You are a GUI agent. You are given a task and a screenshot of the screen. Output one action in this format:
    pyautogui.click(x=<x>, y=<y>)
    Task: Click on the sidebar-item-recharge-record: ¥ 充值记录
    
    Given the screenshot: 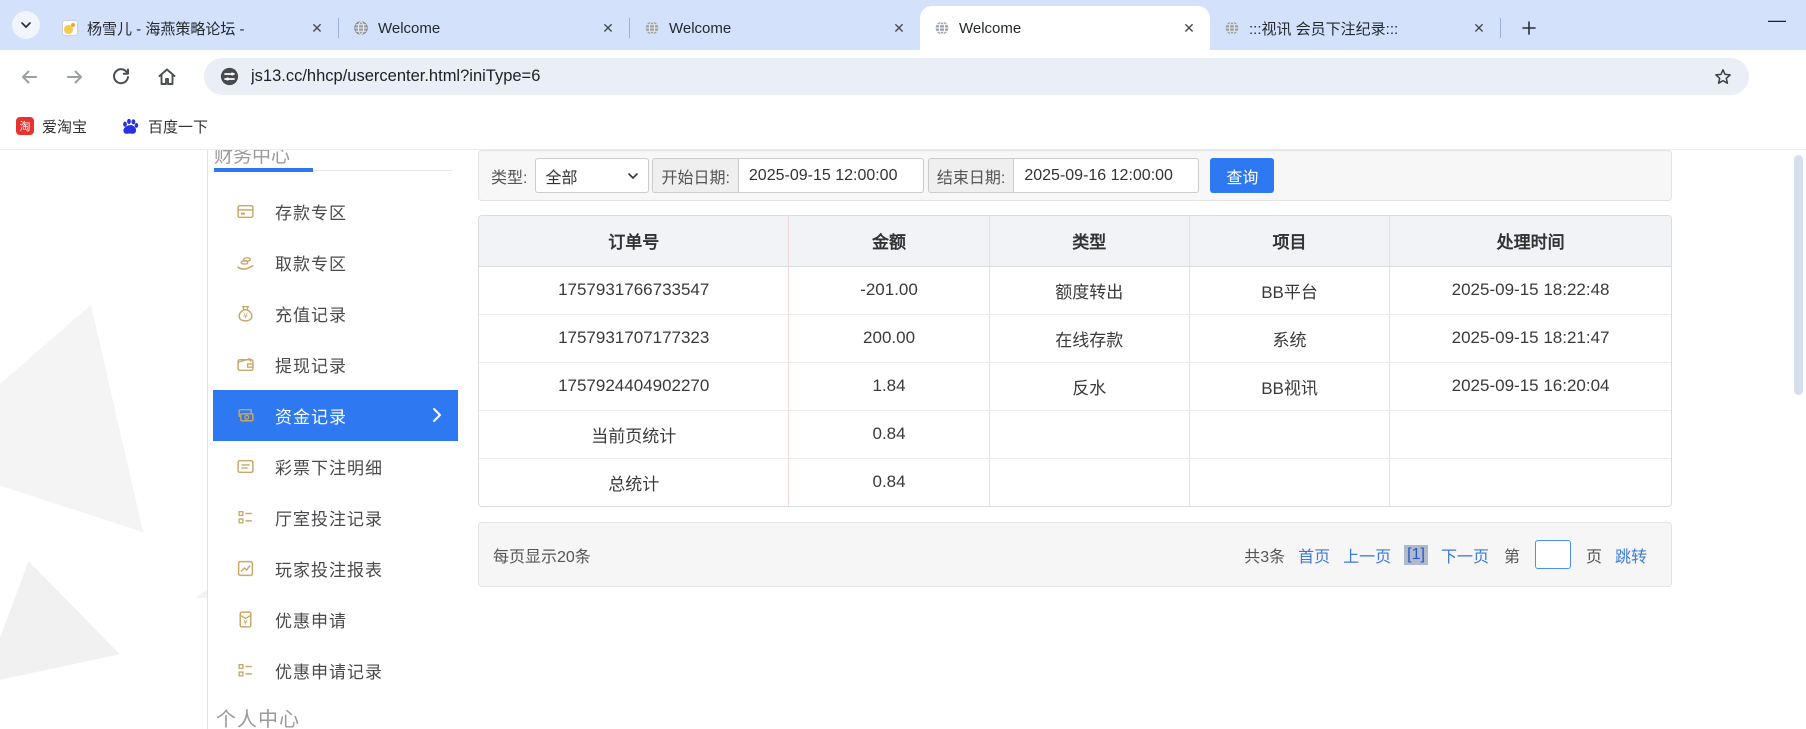 What is the action you would take?
    pyautogui.click(x=335, y=313)
    